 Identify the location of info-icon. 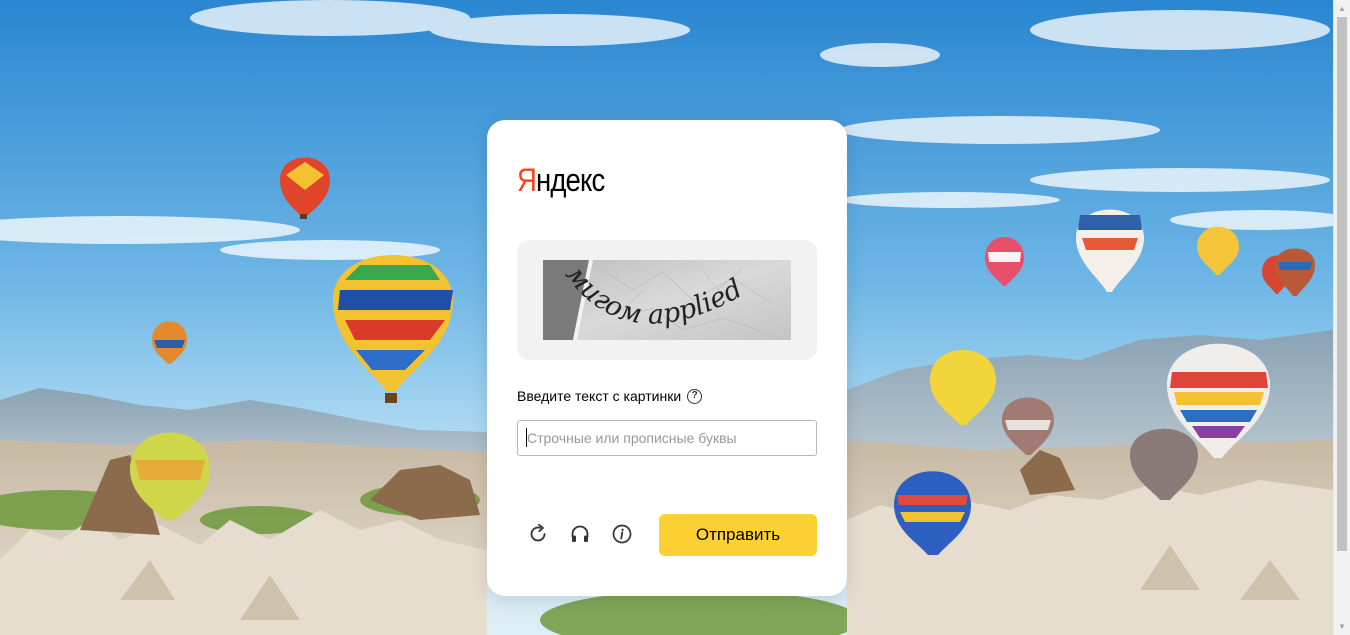
(622, 534).